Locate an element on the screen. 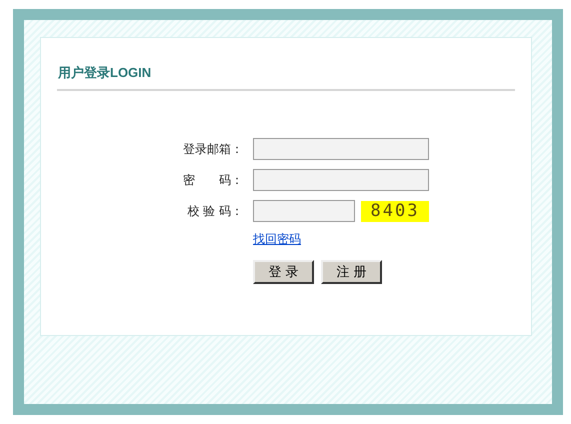 This screenshot has height=424, width=571. register-button: 注 册 is located at coordinates (351, 272).